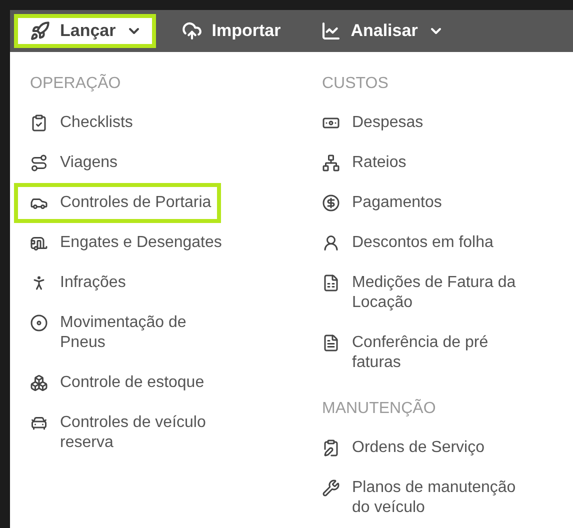 The width and height of the screenshot is (573, 528). Describe the element at coordinates (128, 333) in the screenshot. I see `menu-item: Movimentação de Pneus` at that location.